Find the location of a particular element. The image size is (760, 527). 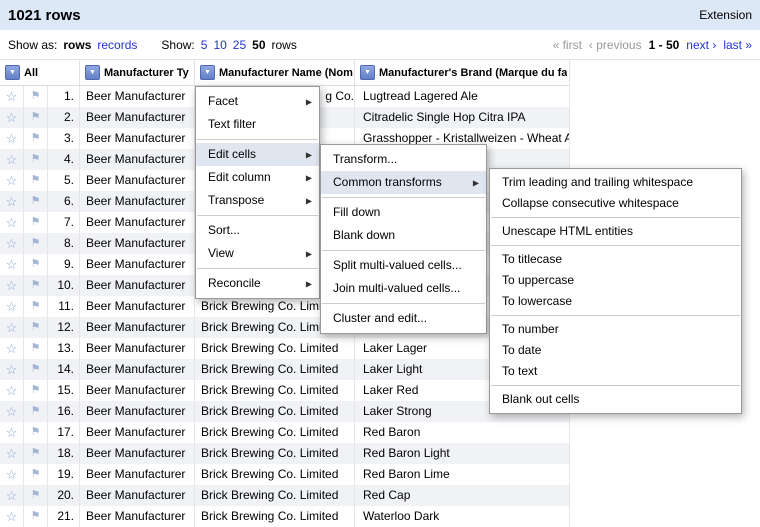

menu-item-blank-out-cells: Blank out cells is located at coordinates (615, 399).